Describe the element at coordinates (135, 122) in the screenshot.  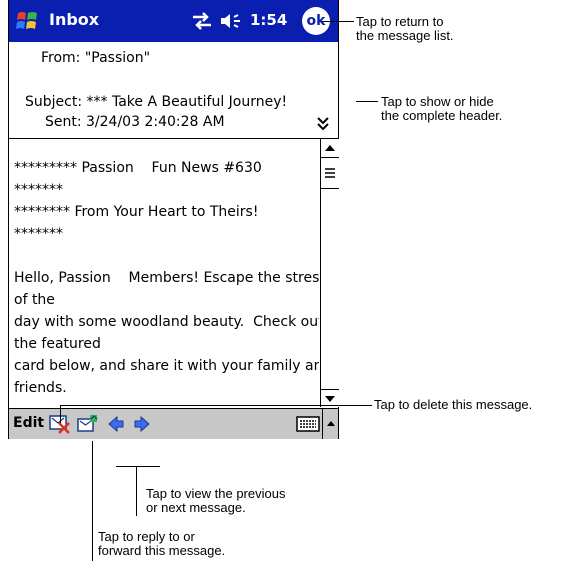
I see `sent-field: Sent: 3/24/03 2:40:28 AM` at that location.